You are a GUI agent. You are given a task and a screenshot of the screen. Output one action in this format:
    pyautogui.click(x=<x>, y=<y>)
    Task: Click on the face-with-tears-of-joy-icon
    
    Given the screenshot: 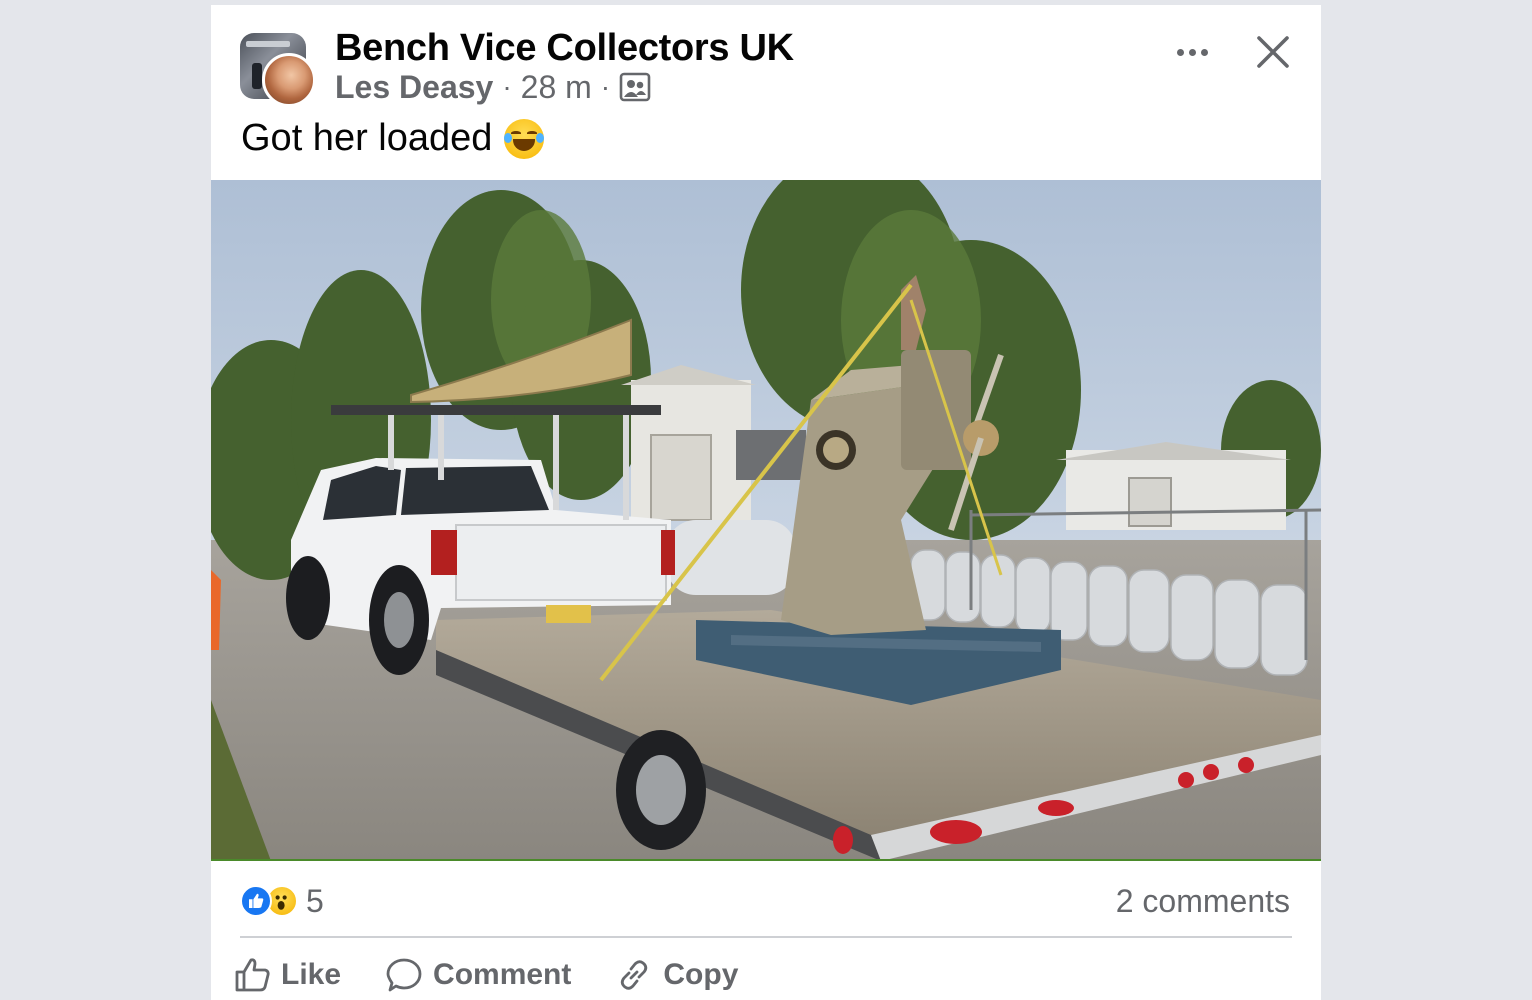 What is the action you would take?
    pyautogui.click(x=524, y=138)
    